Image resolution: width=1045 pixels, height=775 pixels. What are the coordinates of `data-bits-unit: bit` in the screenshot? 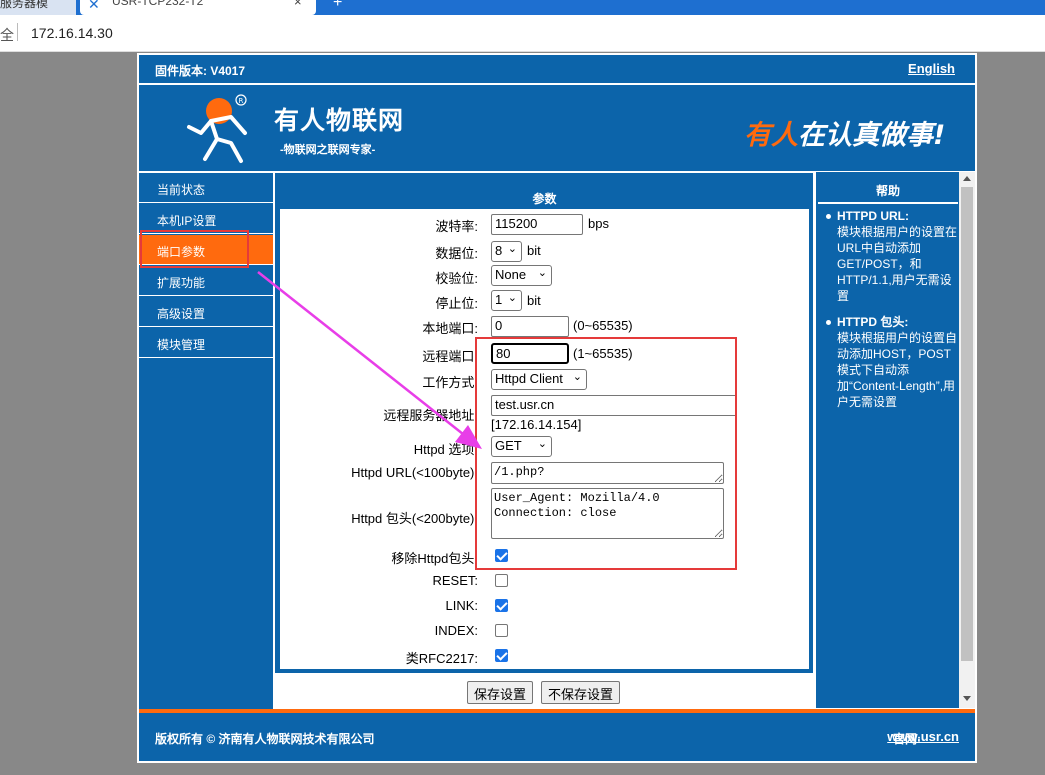 It's located at (534, 250).